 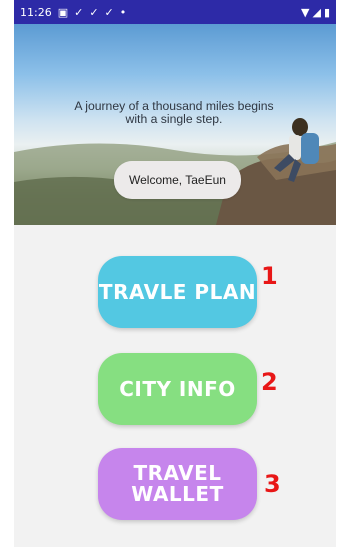 I want to click on status-bar: 11:26 ▣ ✓ ✓ ✓ • ▼ ◢ ▮, so click(x=175, y=12).